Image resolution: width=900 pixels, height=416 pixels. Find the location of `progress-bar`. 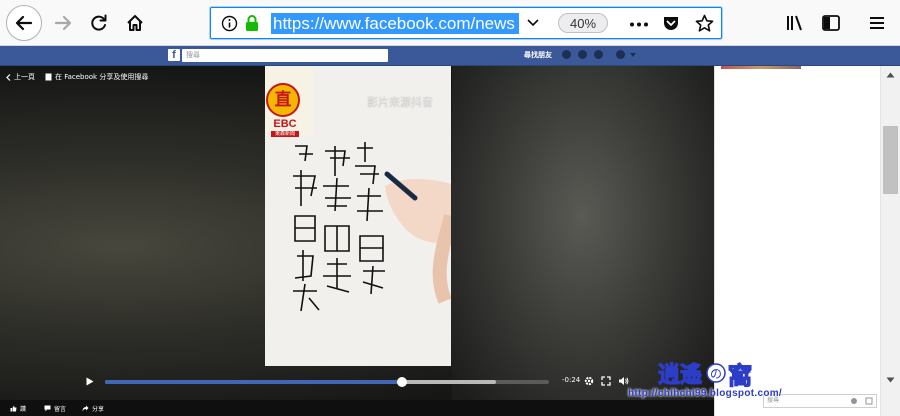

progress-bar is located at coordinates (327, 382).